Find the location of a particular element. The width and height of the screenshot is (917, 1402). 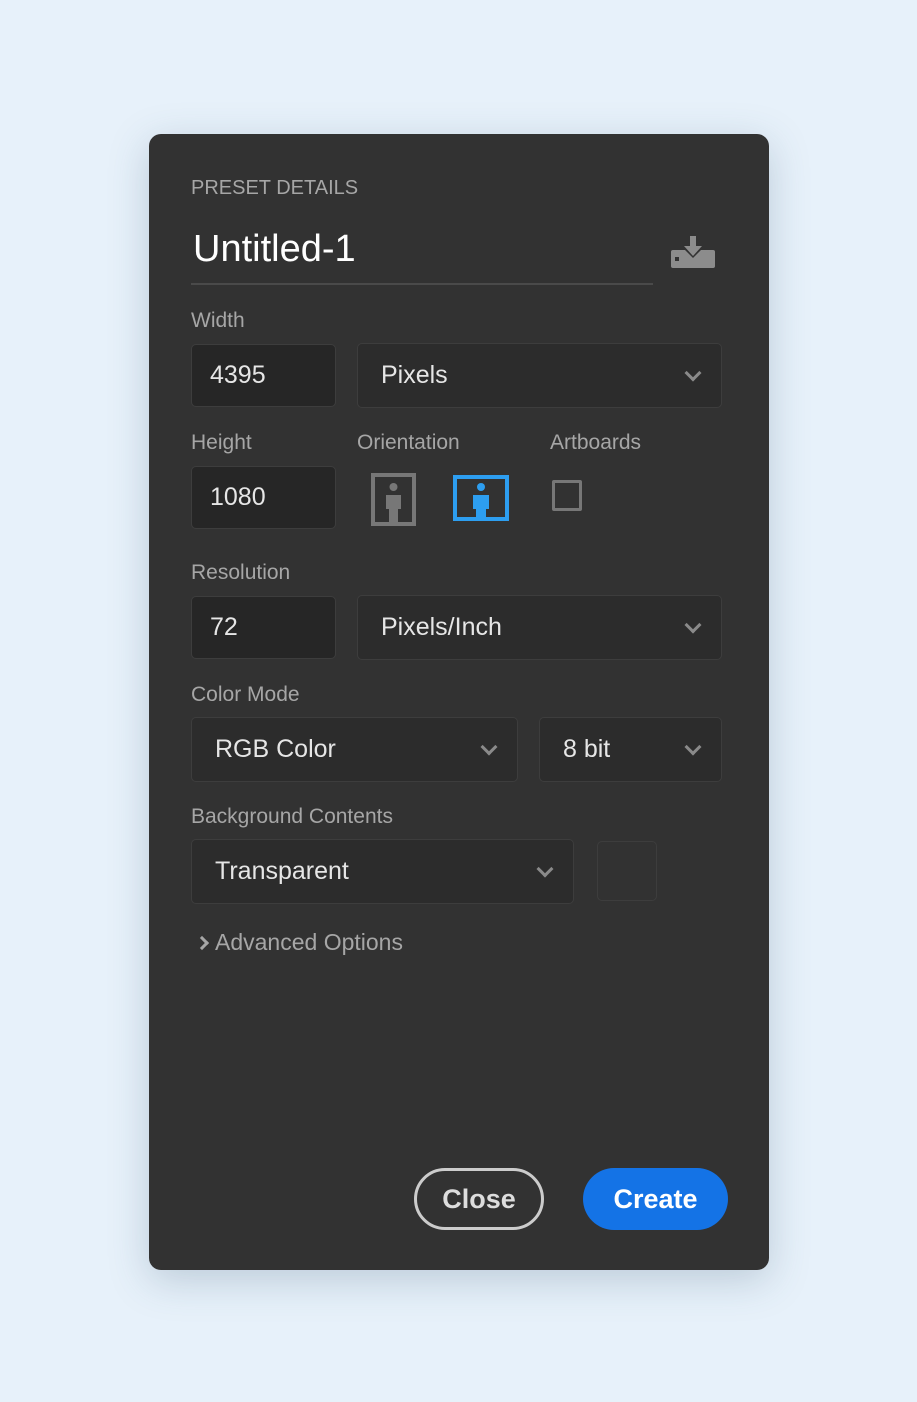

artboards-checkbox is located at coordinates (567, 495).